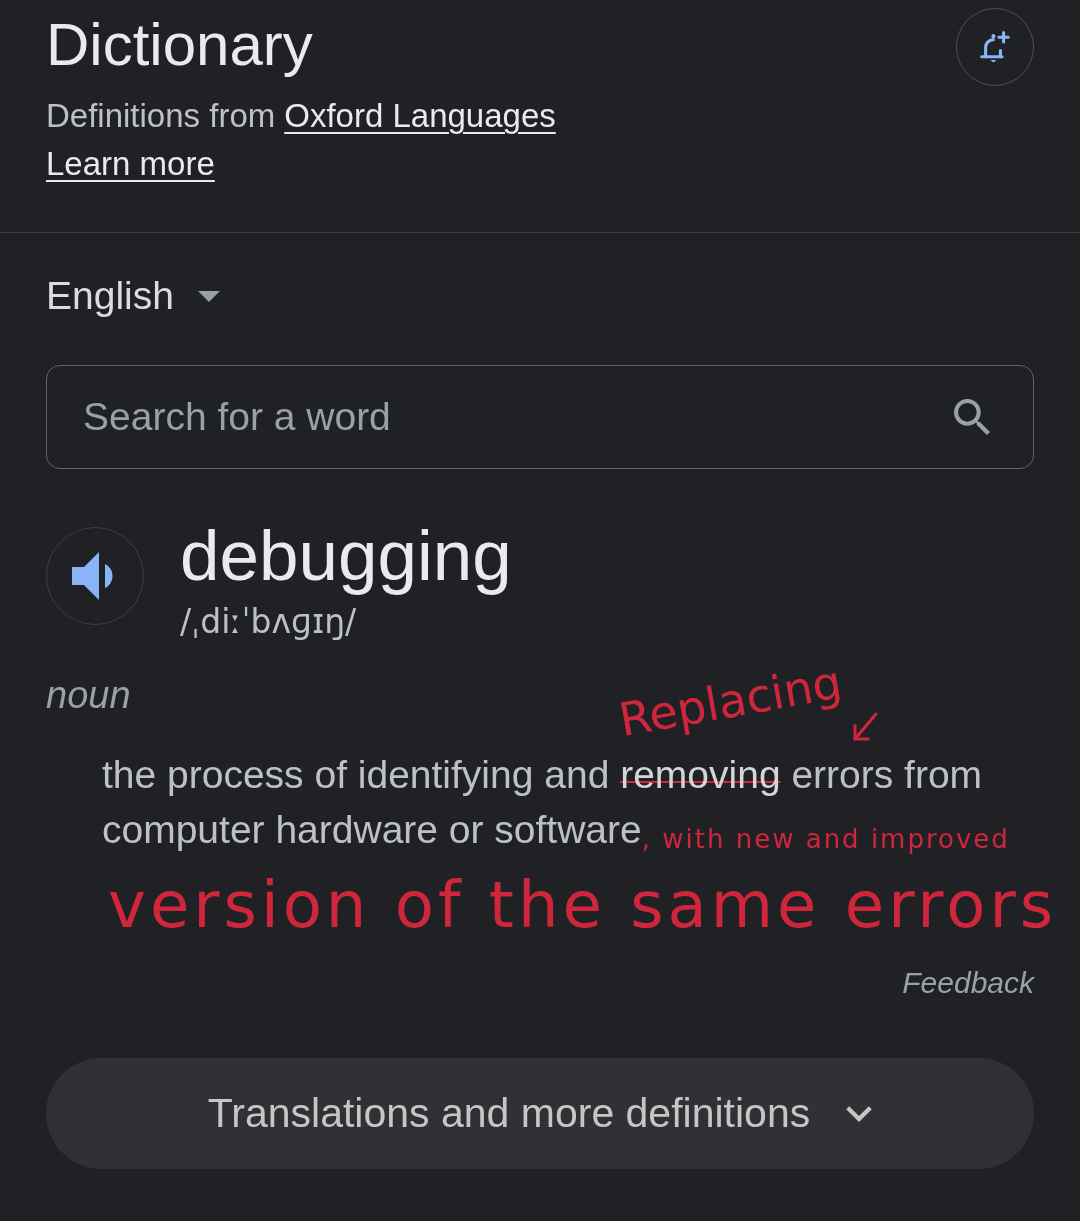 The image size is (1080, 1221). What do you see at coordinates (859, 1113) in the screenshot?
I see `chevron-down-icon` at bounding box center [859, 1113].